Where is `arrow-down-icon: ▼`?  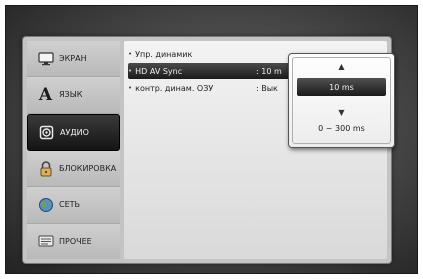 arrow-down-icon: ▼ is located at coordinates (341, 113).